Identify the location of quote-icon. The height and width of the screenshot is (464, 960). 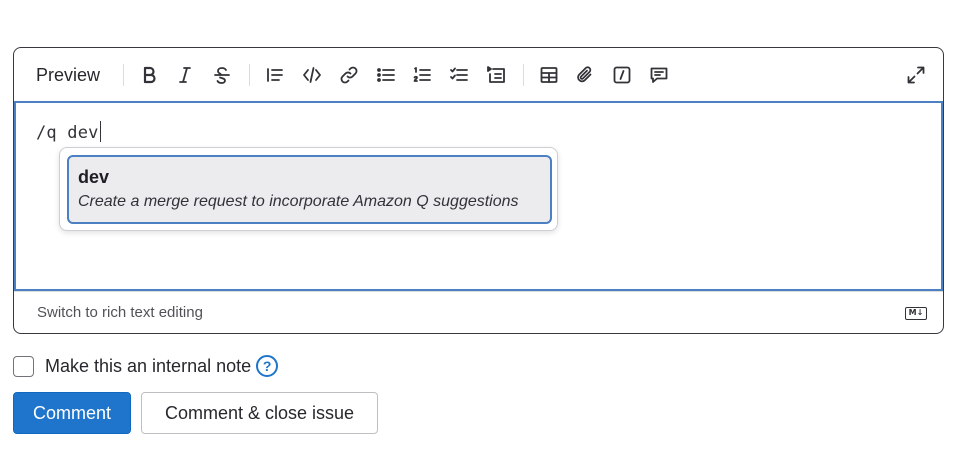
(275, 75).